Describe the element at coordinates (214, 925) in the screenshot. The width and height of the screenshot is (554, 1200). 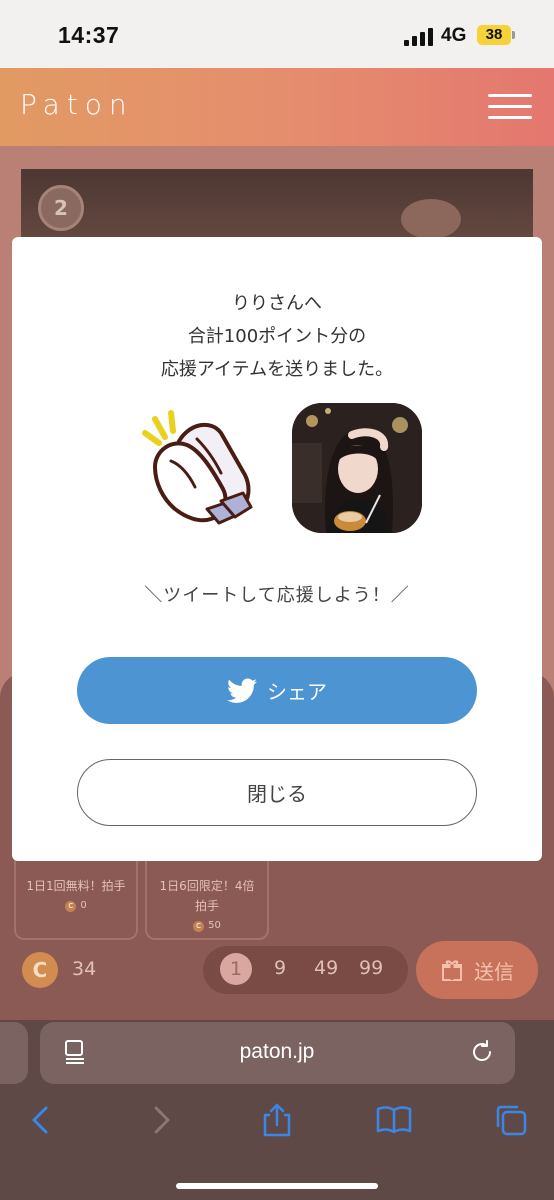
I see `item-price: 50` at that location.